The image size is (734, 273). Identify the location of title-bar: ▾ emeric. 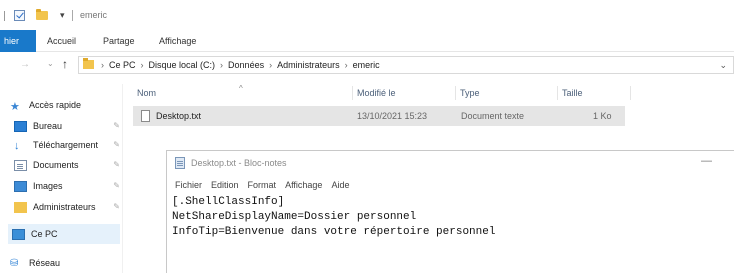
(367, 15).